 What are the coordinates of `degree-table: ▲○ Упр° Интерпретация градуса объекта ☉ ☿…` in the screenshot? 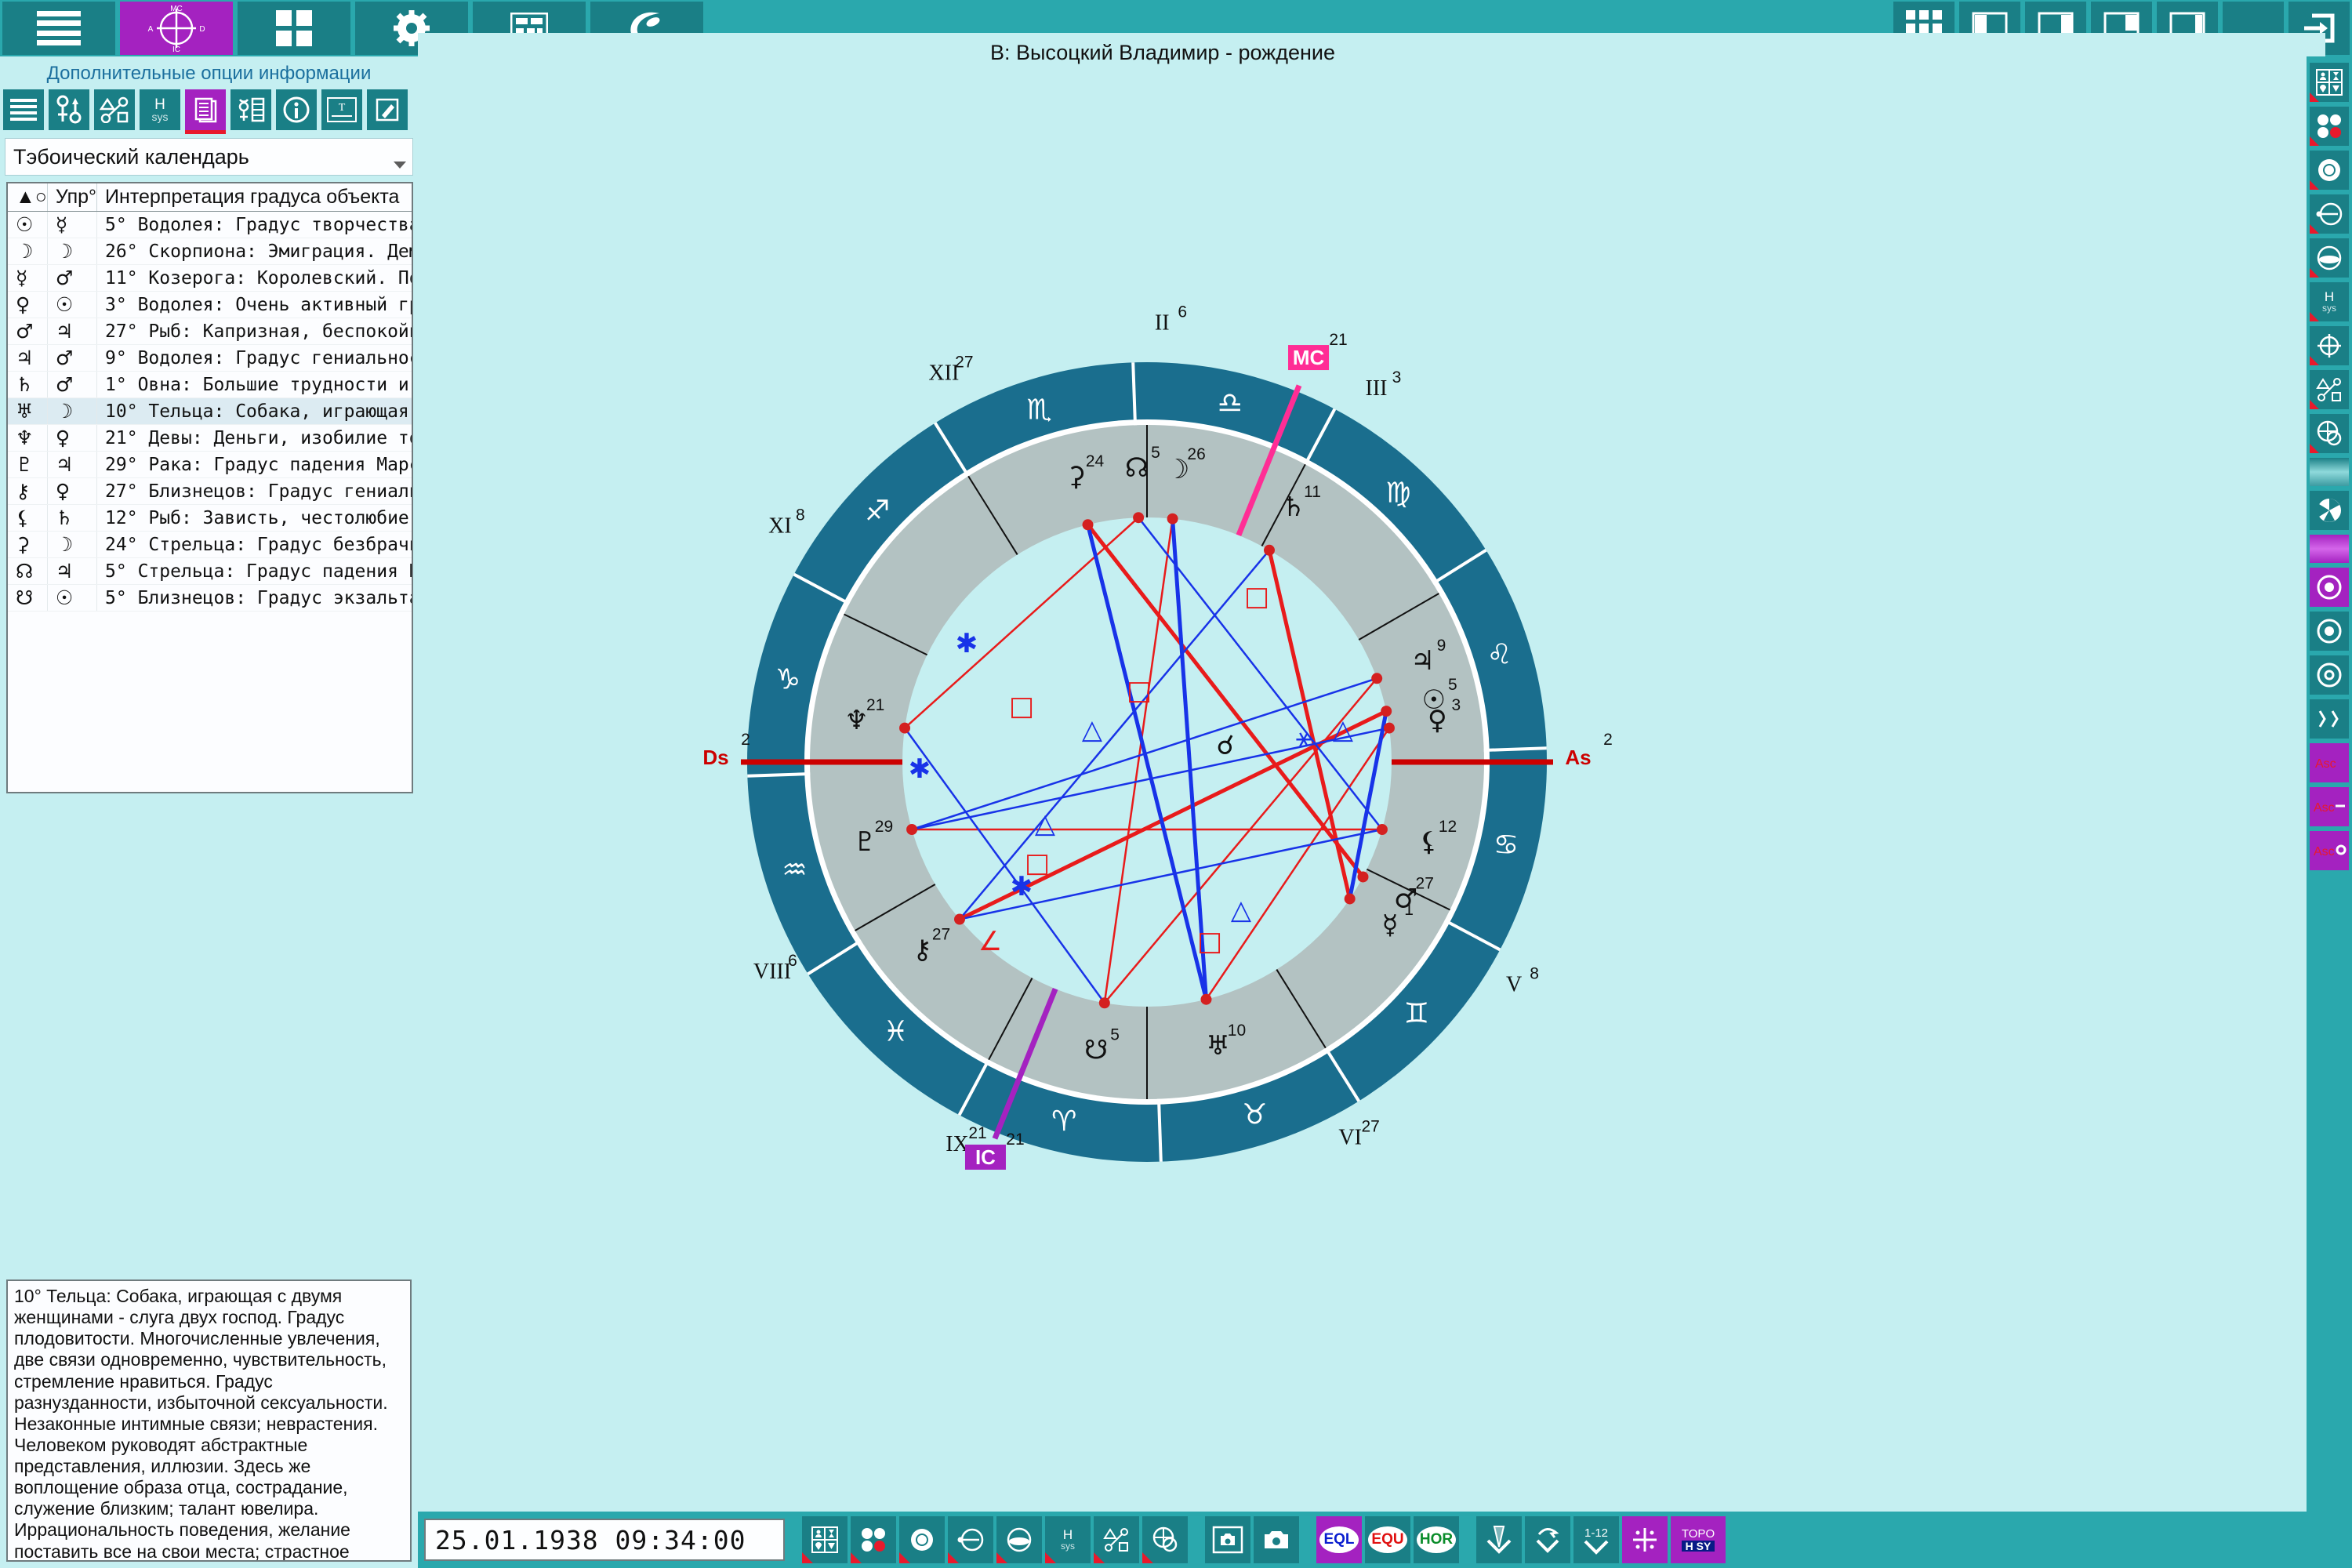 It's located at (209, 487).